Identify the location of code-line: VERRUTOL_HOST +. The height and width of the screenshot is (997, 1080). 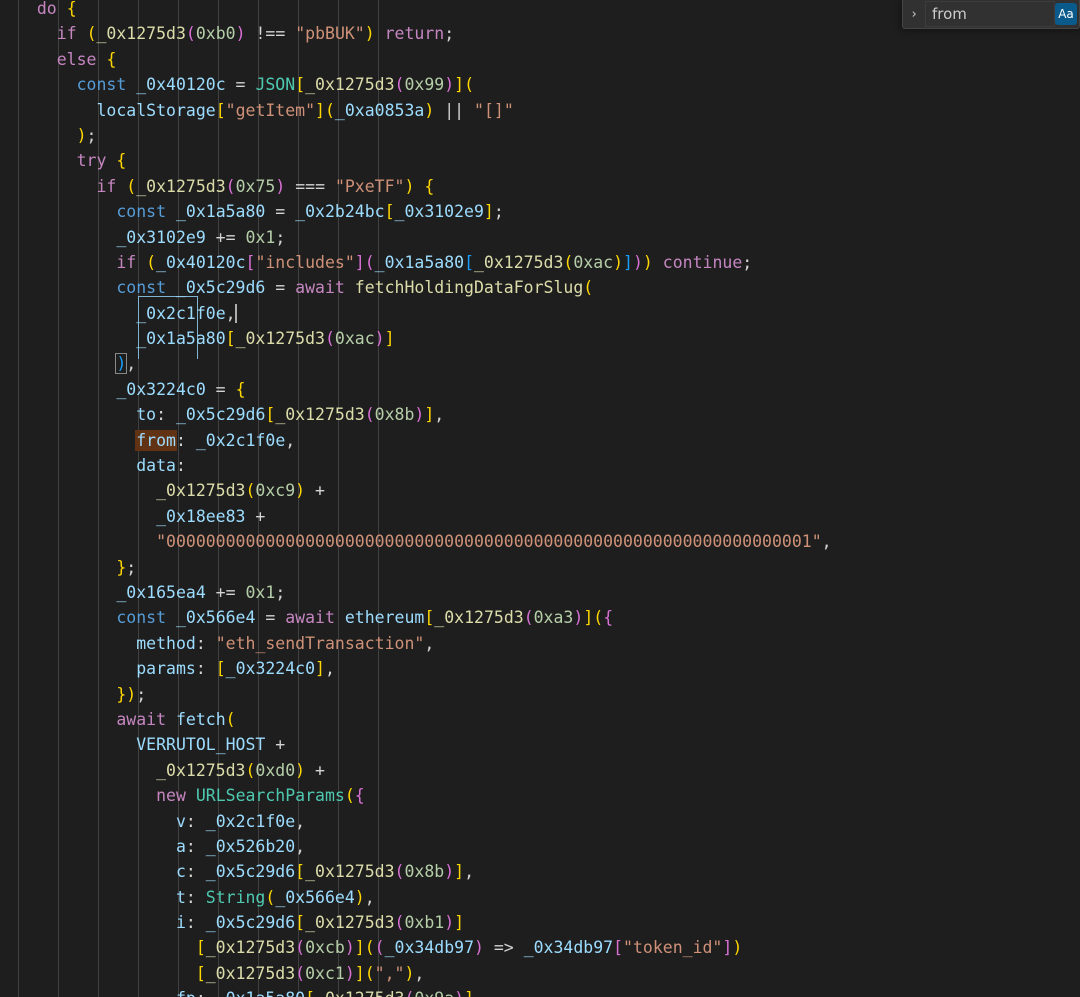
(540, 744).